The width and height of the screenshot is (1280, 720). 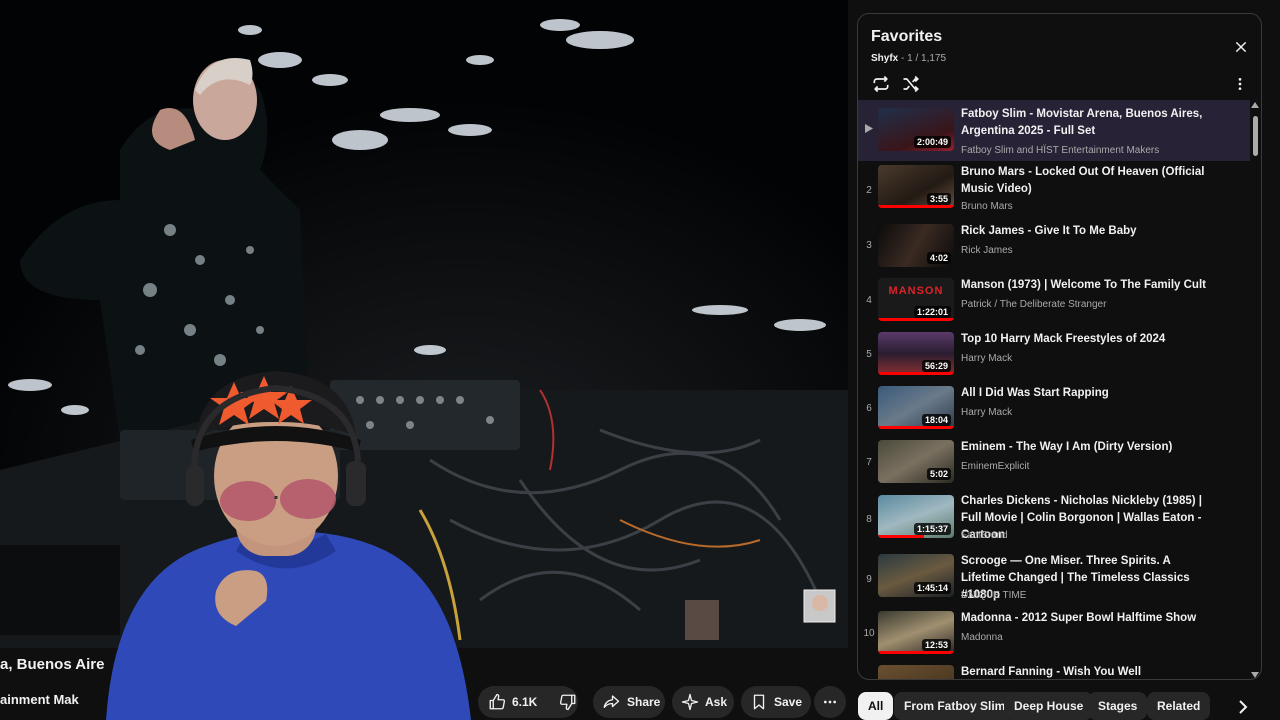 I want to click on loop-button, so click(x=881, y=84).